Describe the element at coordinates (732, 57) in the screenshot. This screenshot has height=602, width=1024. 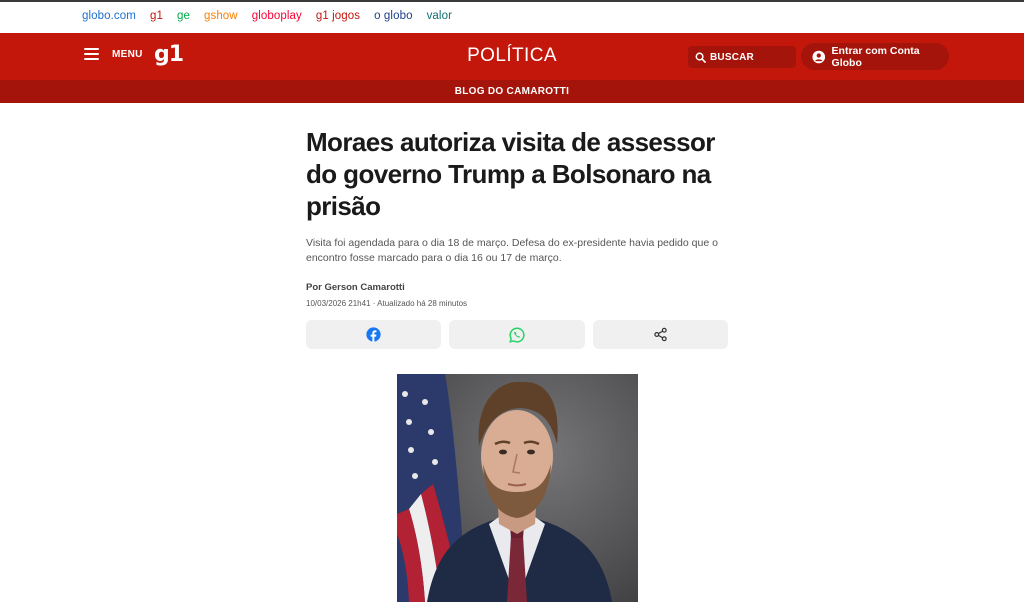
I see `search-placeholder: BUSCAR` at that location.